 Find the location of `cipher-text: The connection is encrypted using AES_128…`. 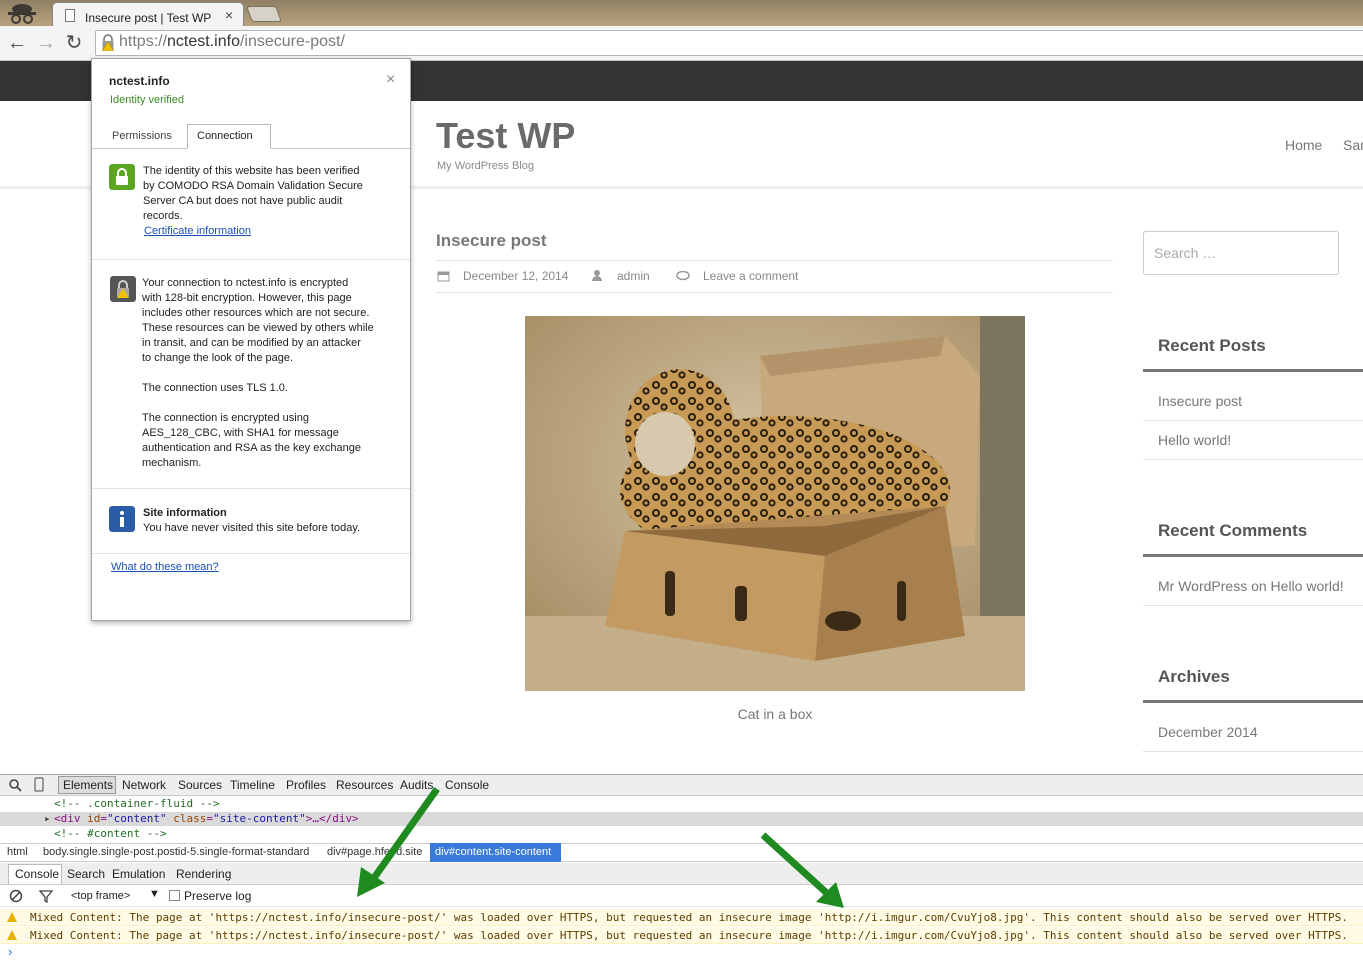

cipher-text: The connection is encrypted using AES_128… is located at coordinates (251, 440).